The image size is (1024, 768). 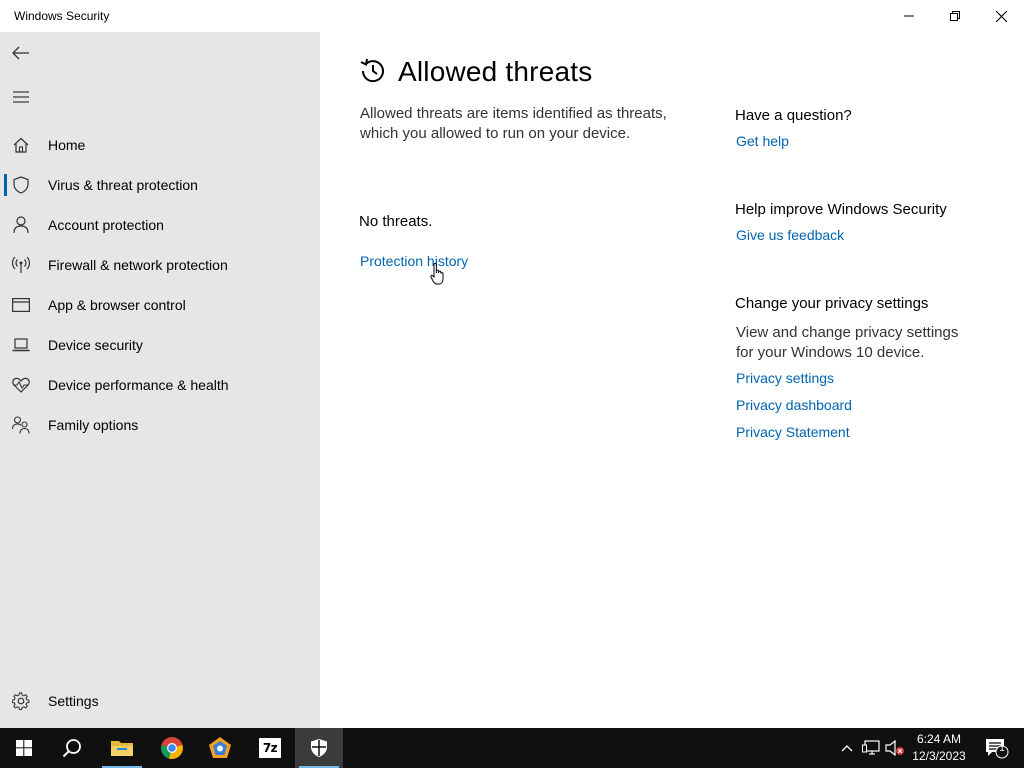 I want to click on taskbar-clock: 6:24 AM 12/3/2023, so click(x=939, y=748).